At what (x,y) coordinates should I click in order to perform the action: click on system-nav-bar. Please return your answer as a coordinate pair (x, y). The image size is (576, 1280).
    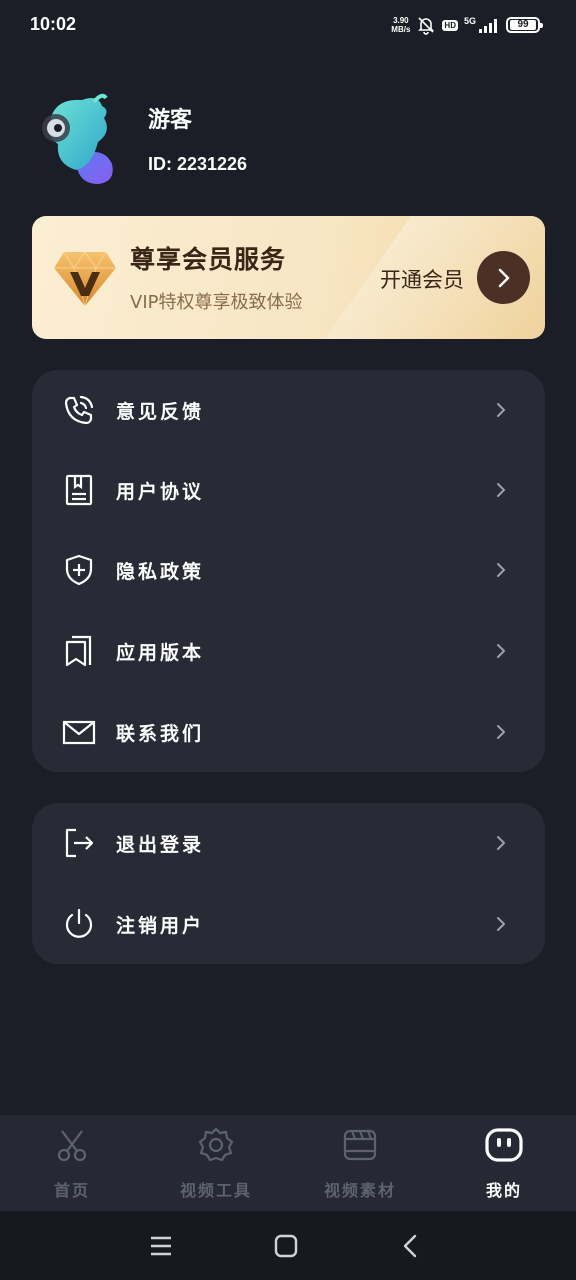
    Looking at the image, I should click on (288, 1245).